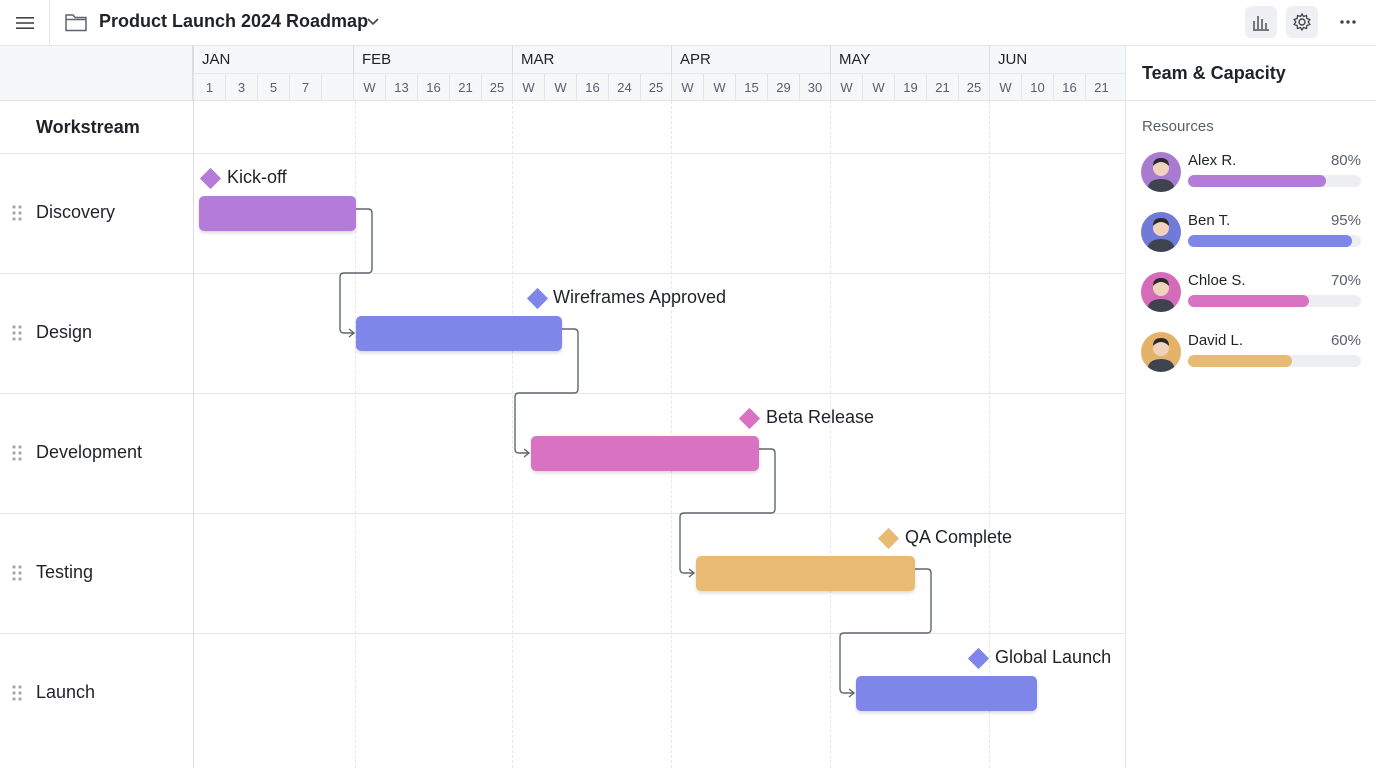 This screenshot has width=1376, height=768. What do you see at coordinates (805, 573) in the screenshot?
I see `task-bar-testing` at bounding box center [805, 573].